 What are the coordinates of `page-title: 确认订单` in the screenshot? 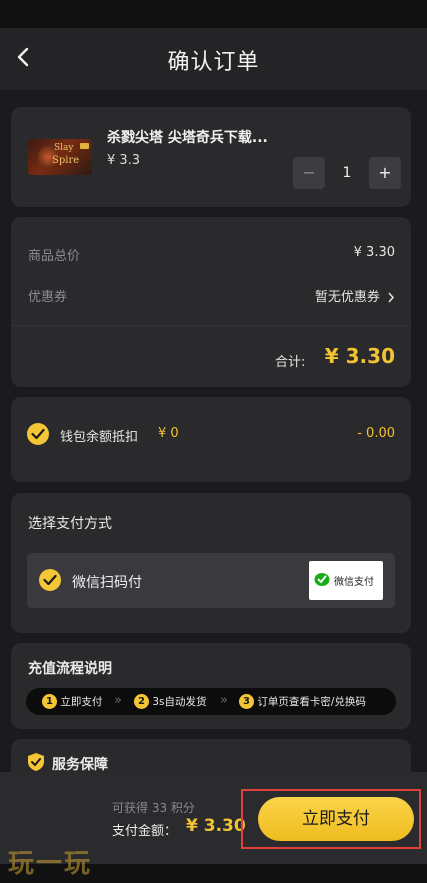 It's located at (213, 62).